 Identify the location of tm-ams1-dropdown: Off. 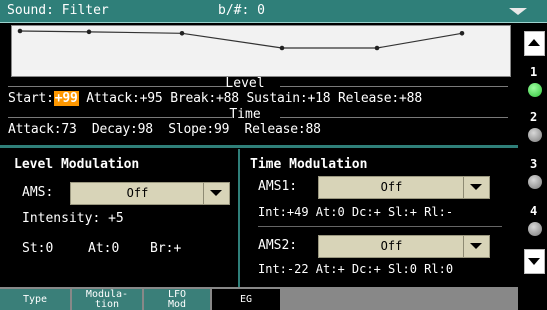
(404, 187).